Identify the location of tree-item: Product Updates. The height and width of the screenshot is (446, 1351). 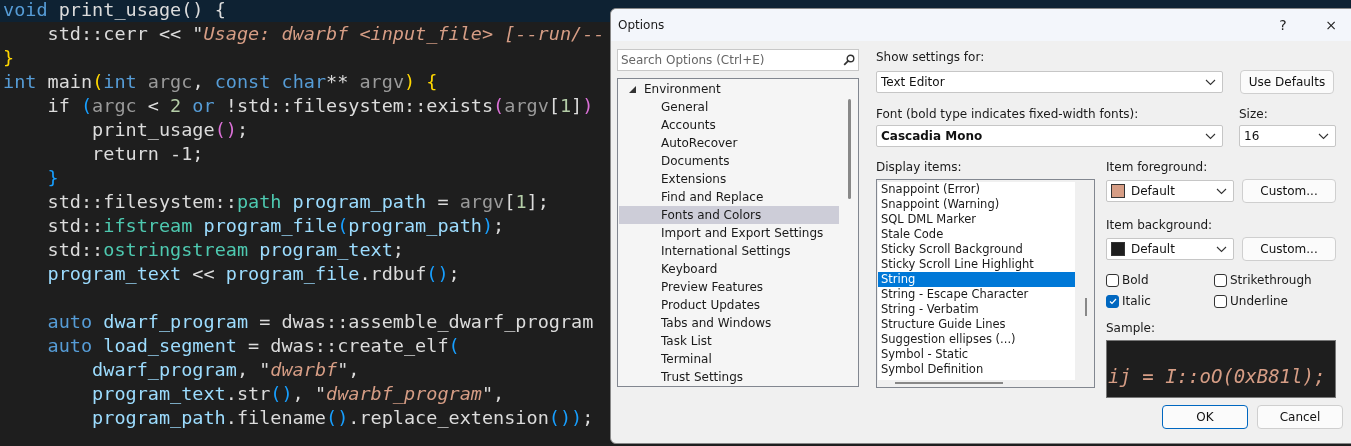
(729, 305).